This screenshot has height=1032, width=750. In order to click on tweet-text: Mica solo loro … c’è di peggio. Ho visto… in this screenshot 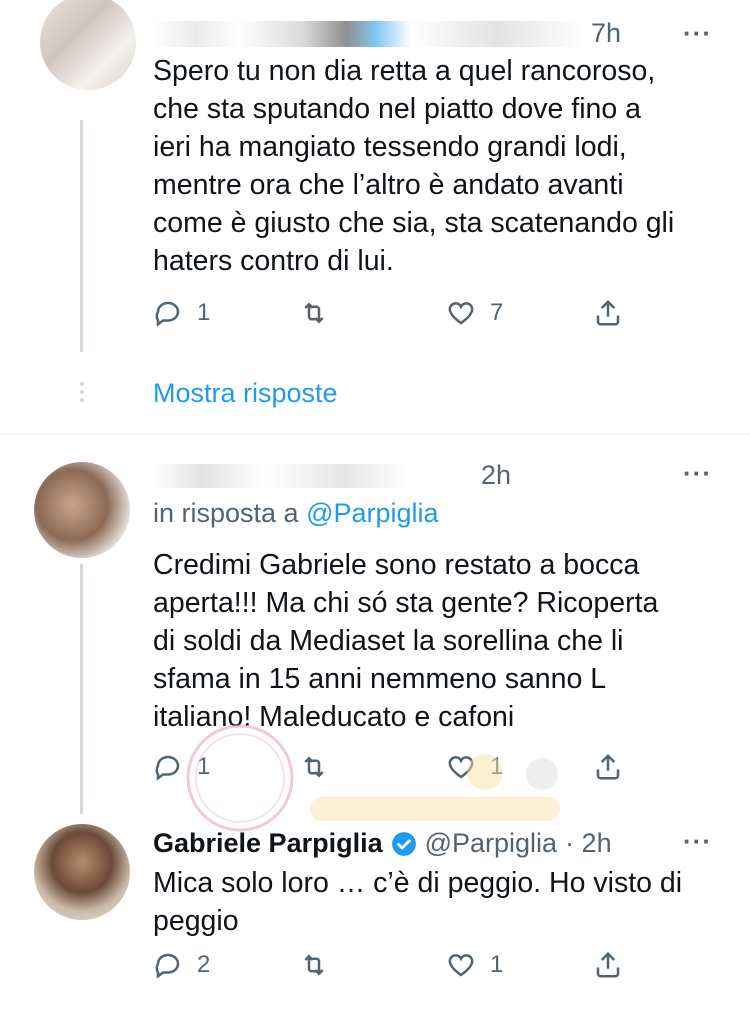, I will do `click(418, 902)`.